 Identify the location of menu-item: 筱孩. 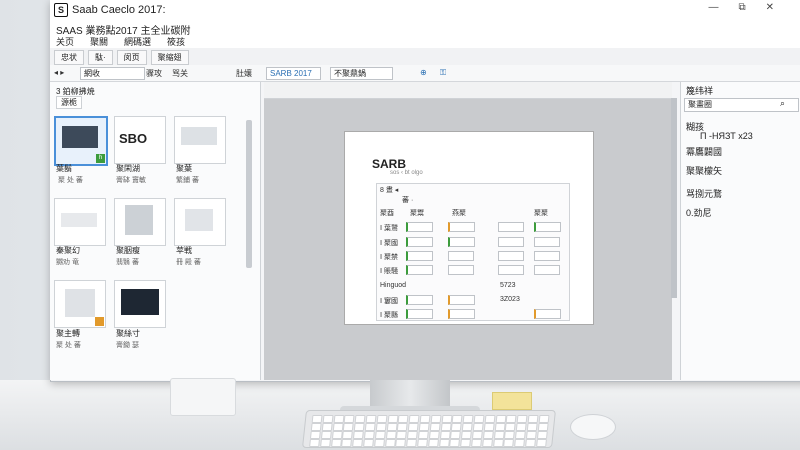
(176, 41).